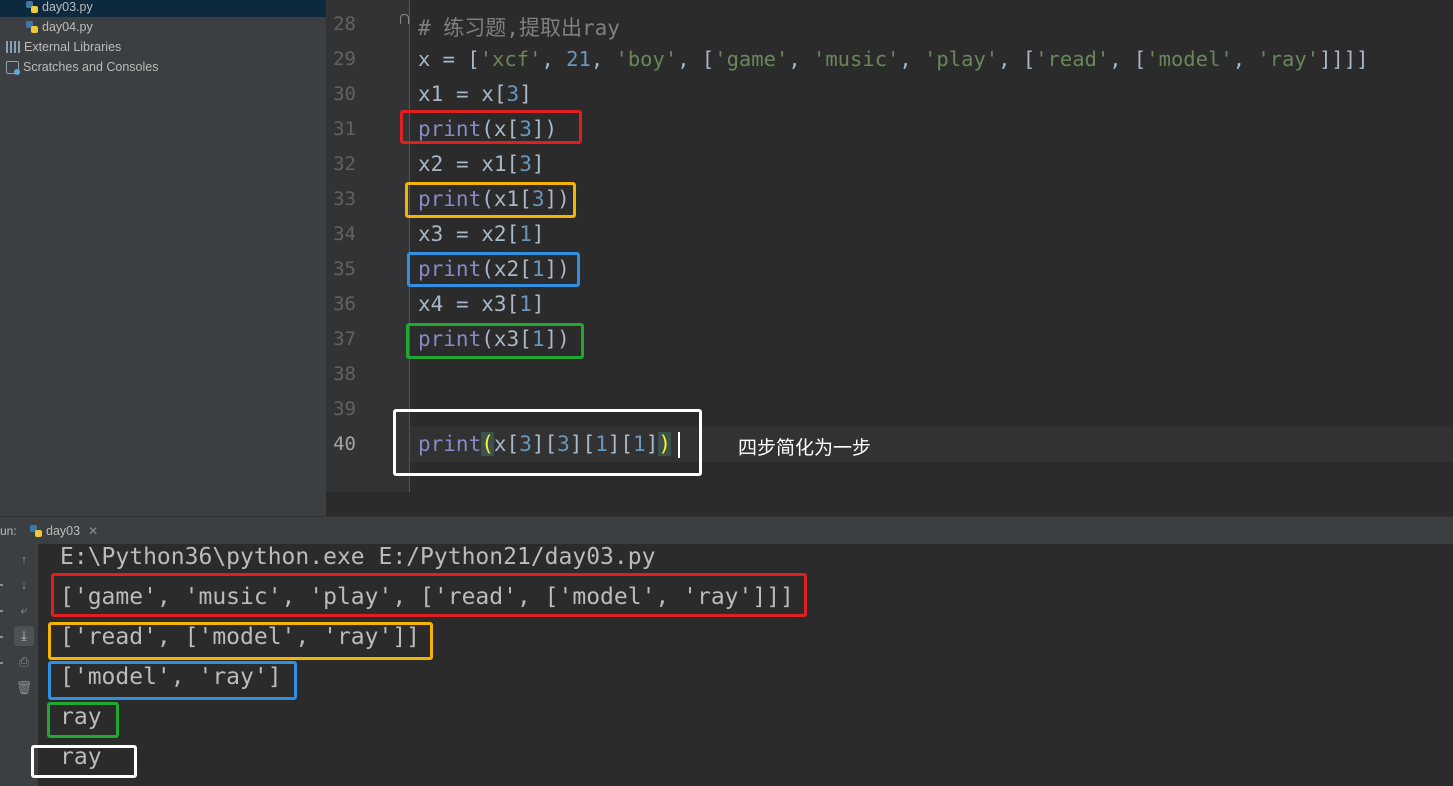 This screenshot has width=1453, height=786. I want to click on tree-item-external-libraries: External Libraries, so click(63, 47).